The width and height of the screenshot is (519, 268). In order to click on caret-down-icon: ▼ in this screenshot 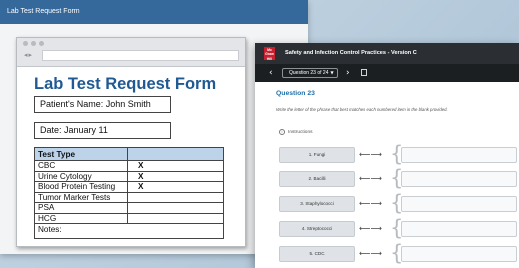, I will do `click(332, 72)`.